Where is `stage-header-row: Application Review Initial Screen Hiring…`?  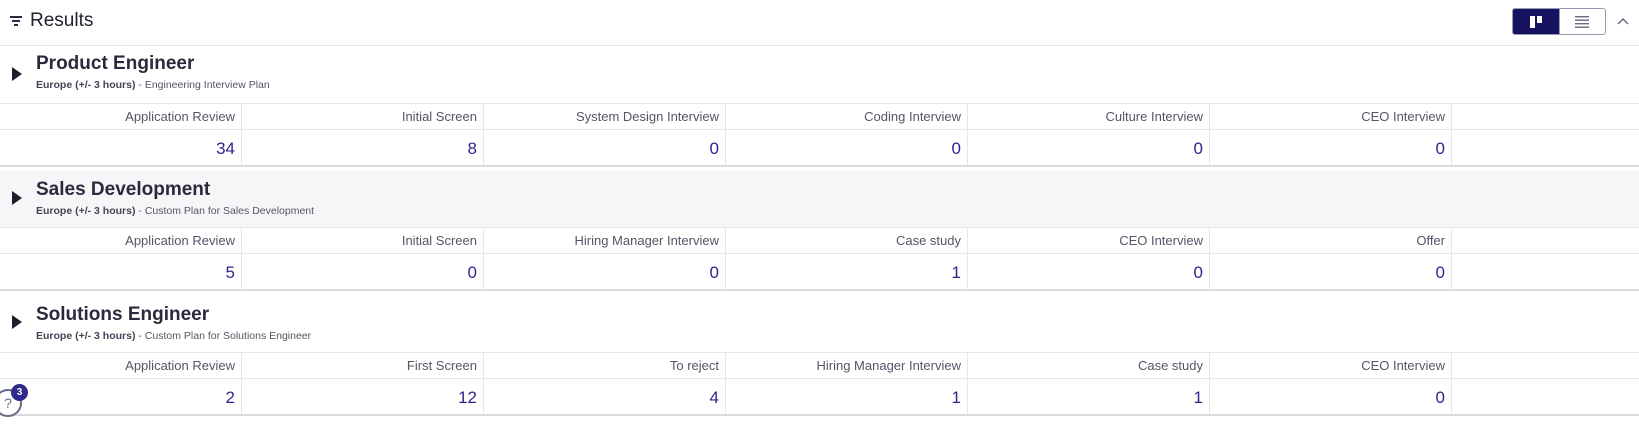
stage-header-row: Application Review Initial Screen Hiring… is located at coordinates (819, 240).